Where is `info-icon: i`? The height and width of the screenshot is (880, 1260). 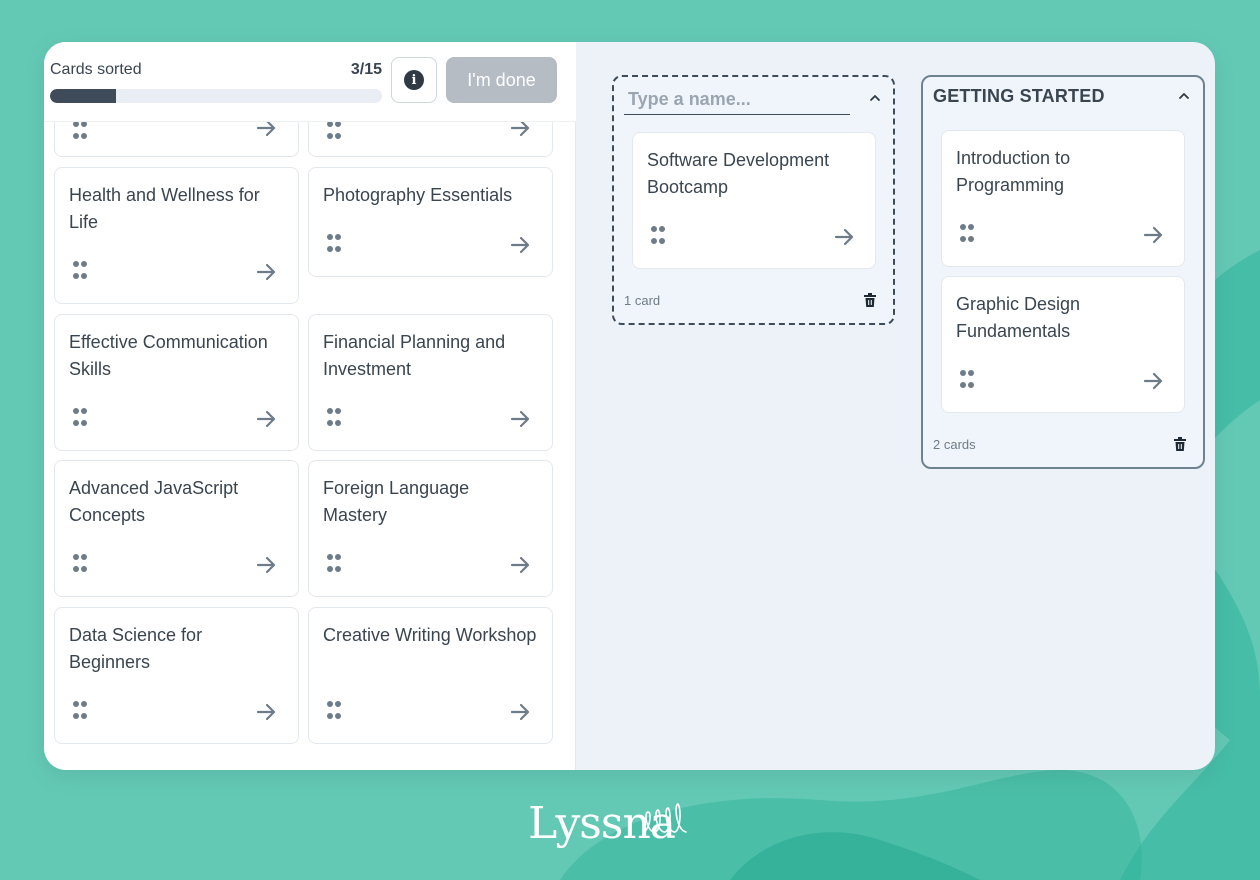
info-icon: i is located at coordinates (414, 80).